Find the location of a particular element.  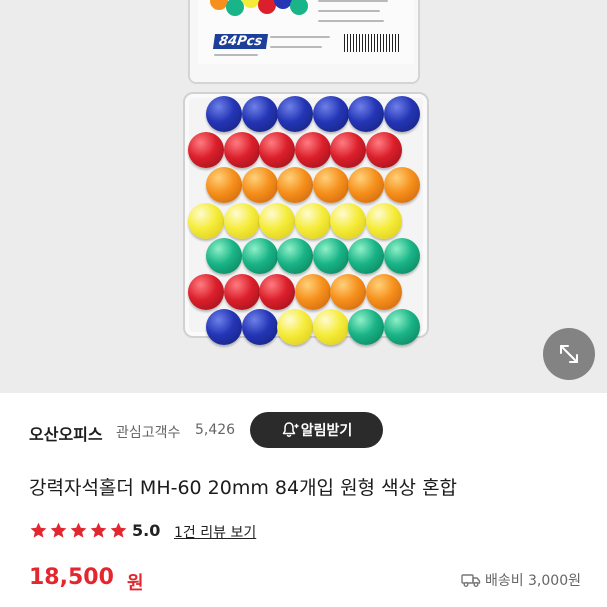

truck-icon is located at coordinates (471, 580).